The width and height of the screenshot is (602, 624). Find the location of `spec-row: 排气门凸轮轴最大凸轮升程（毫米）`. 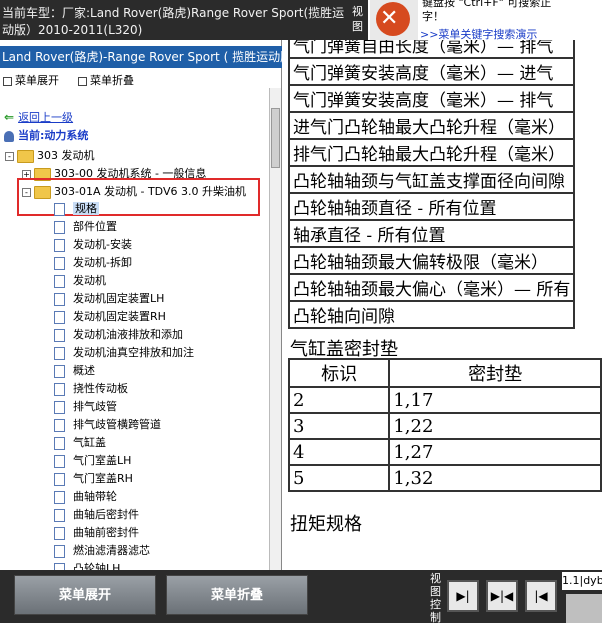

spec-row: 排气门凸轮轴最大凸轮升程（毫米） is located at coordinates (431, 152).